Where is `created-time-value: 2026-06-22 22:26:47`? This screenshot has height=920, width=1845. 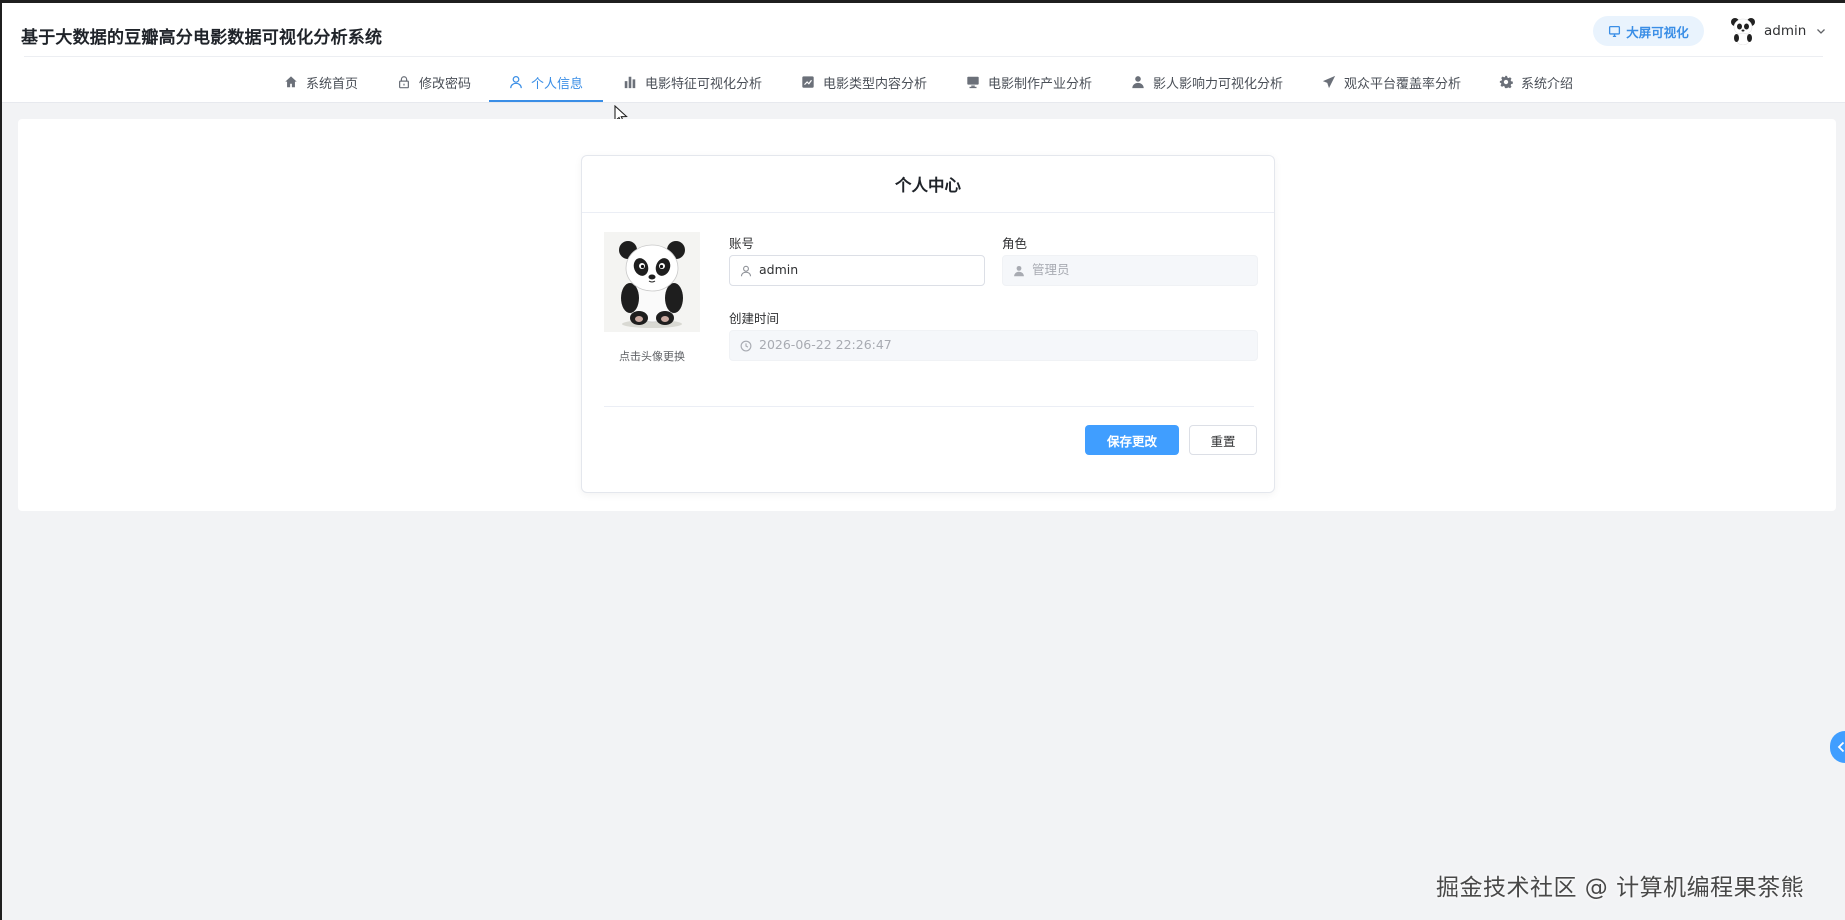
created-time-value: 2026-06-22 22:26:47 is located at coordinates (825, 345).